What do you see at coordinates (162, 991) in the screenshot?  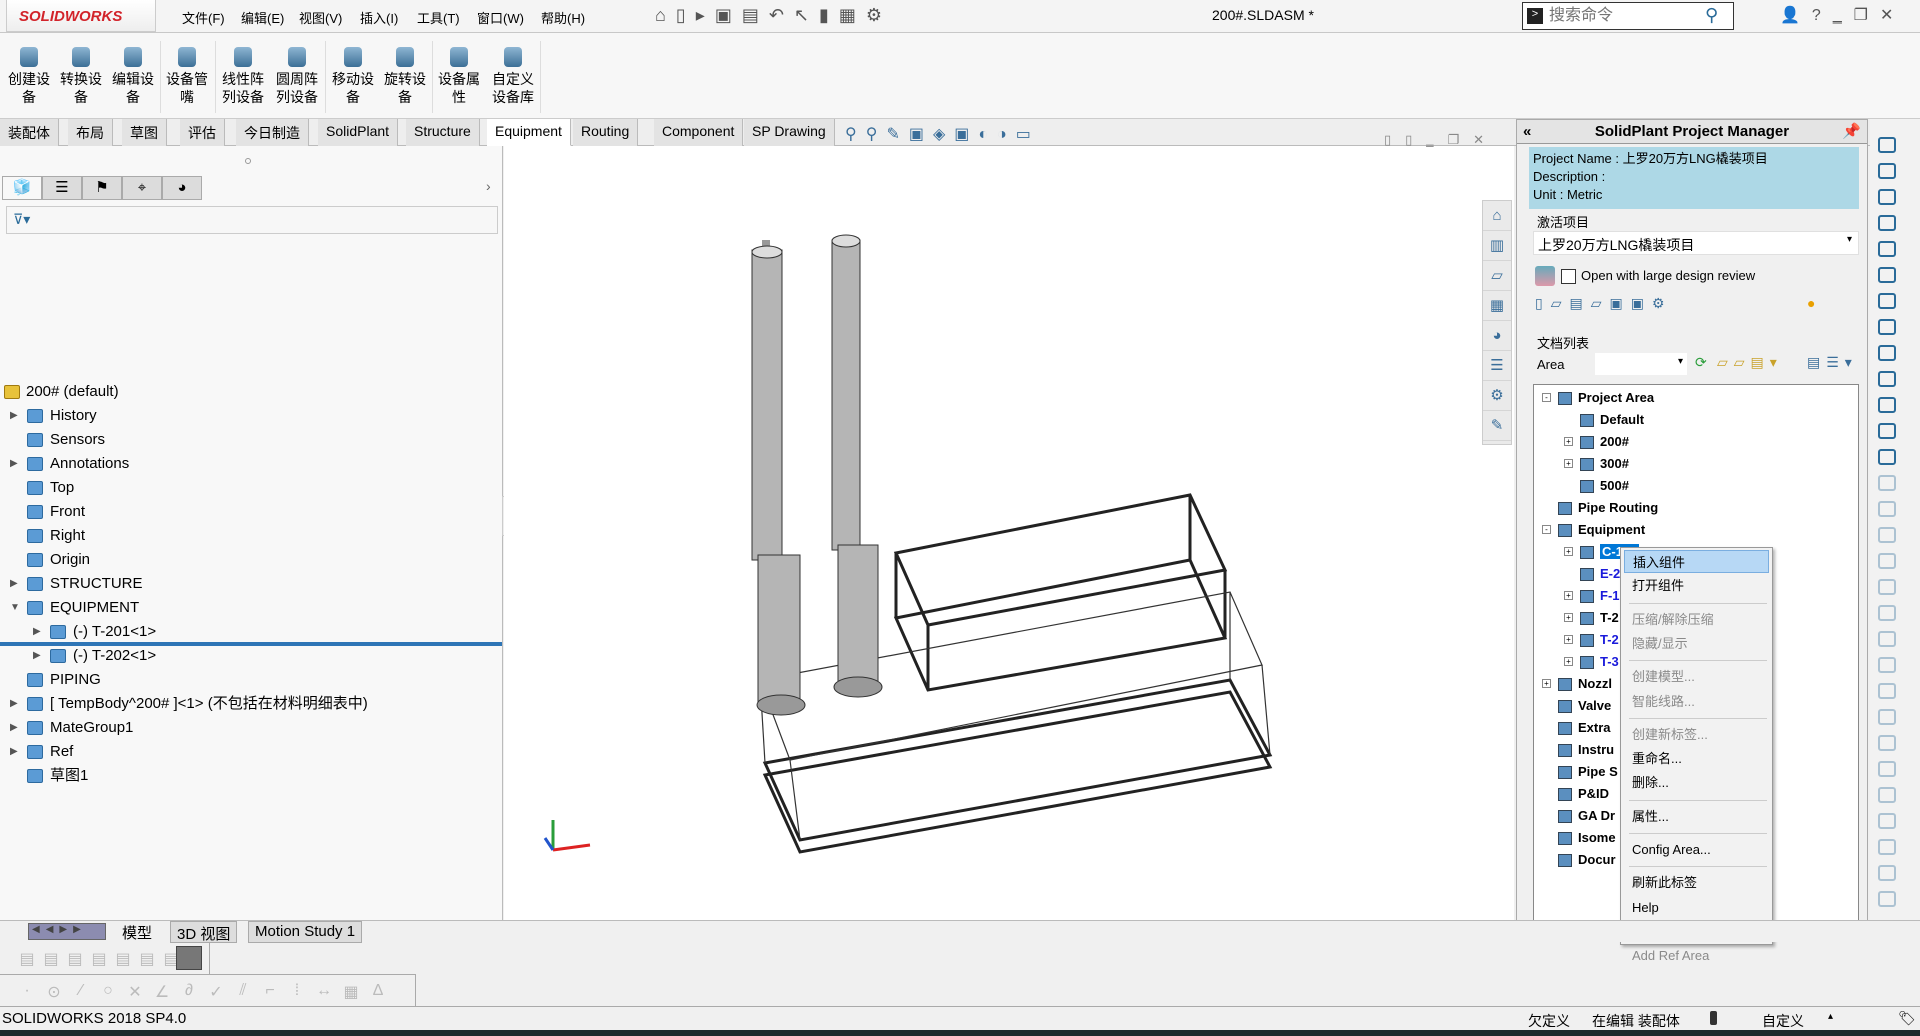 I see `sketch-entity-icon: ∠` at bounding box center [162, 991].